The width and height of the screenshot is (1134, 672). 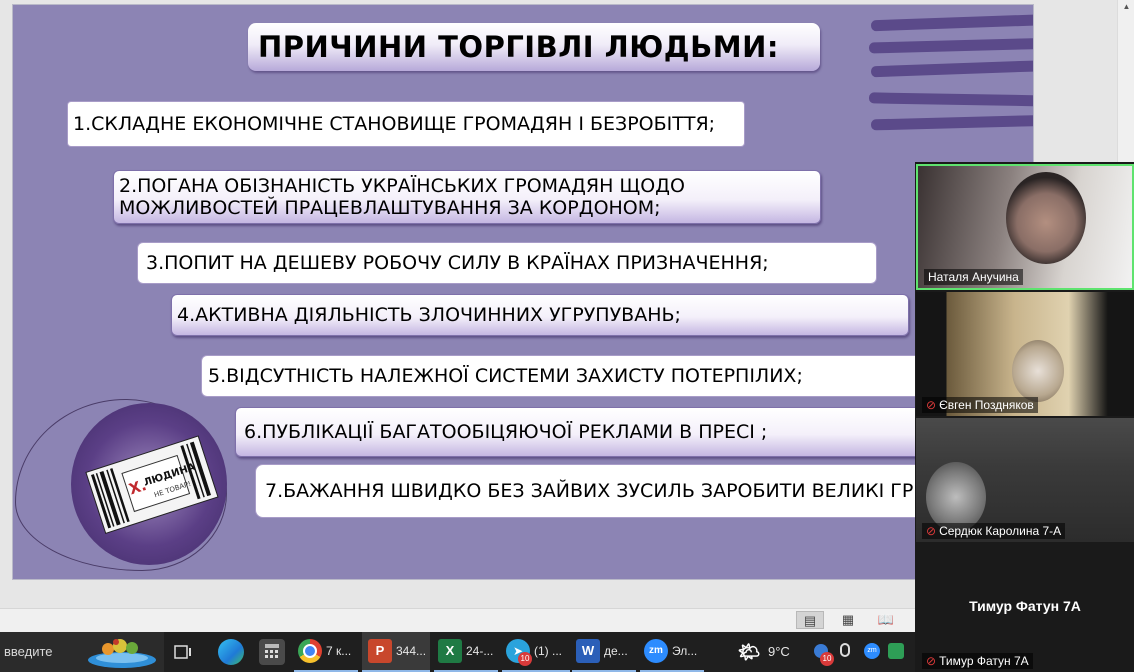 What do you see at coordinates (872, 651) in the screenshot?
I see `zoom-tray-icon: zm` at bounding box center [872, 651].